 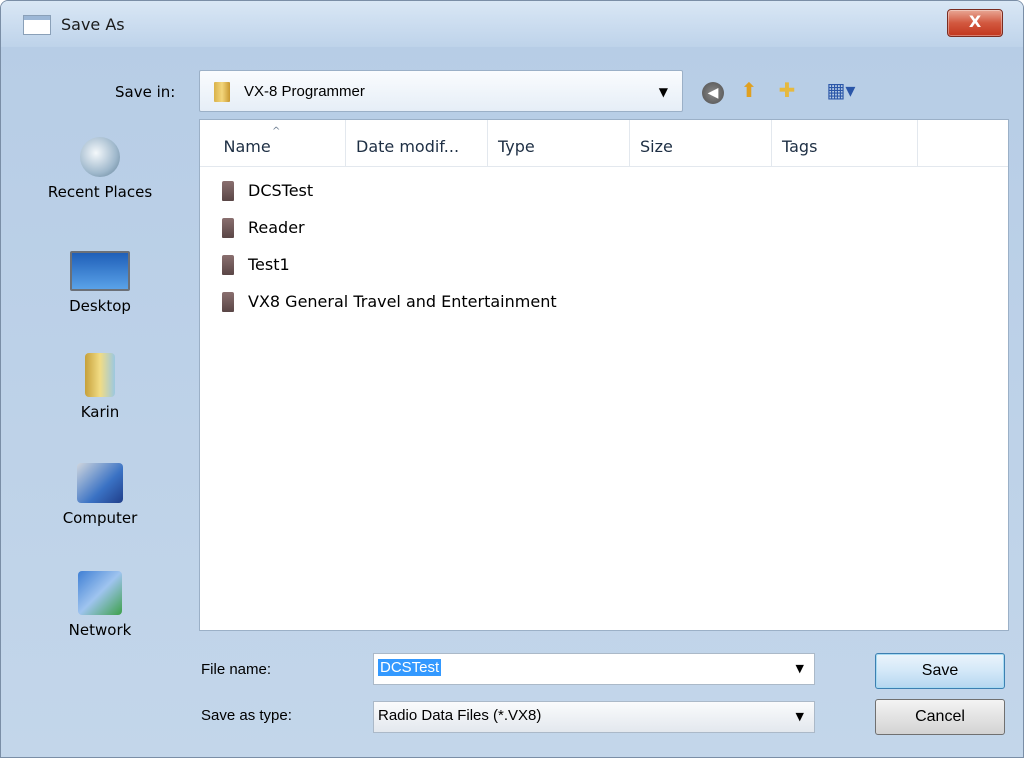 I want to click on place-label: Recent Places, so click(x=100, y=192).